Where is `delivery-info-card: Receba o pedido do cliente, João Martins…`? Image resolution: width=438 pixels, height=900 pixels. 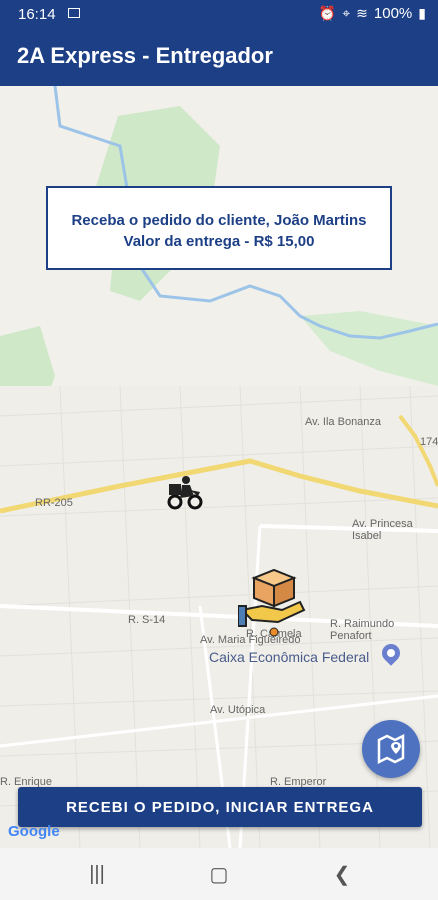
delivery-info-card: Receba o pedido do cliente, João Martins… is located at coordinates (219, 228).